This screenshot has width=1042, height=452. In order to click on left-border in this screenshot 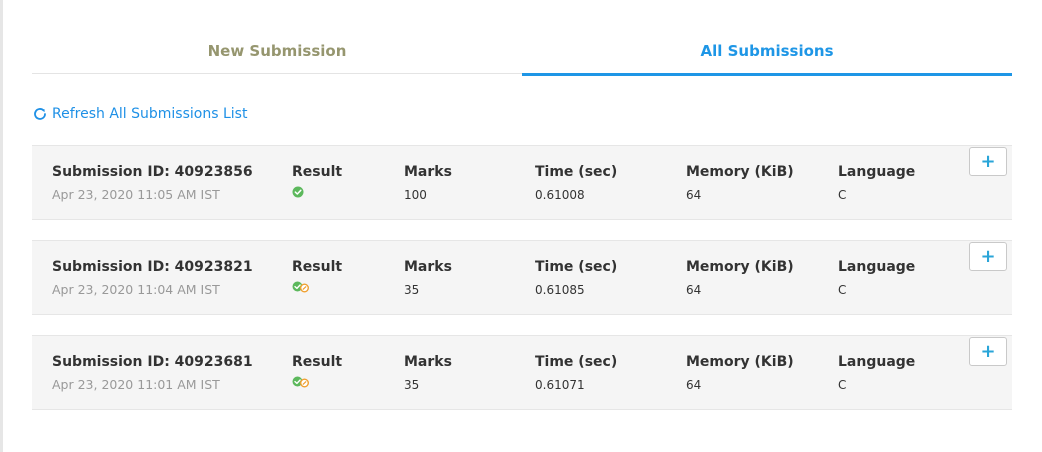, I will do `click(1, 226)`.